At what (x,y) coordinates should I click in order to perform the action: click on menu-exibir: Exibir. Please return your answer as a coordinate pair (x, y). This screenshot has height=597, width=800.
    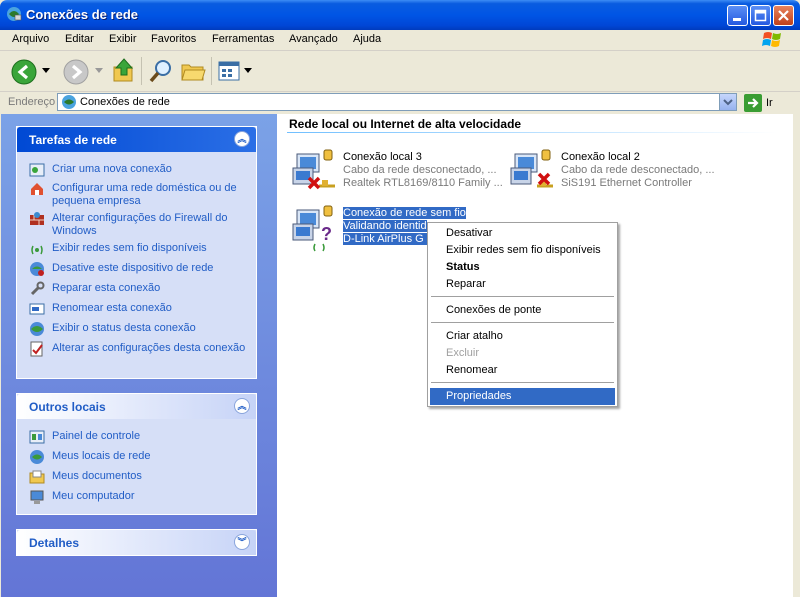
    Looking at the image, I should click on (123, 39).